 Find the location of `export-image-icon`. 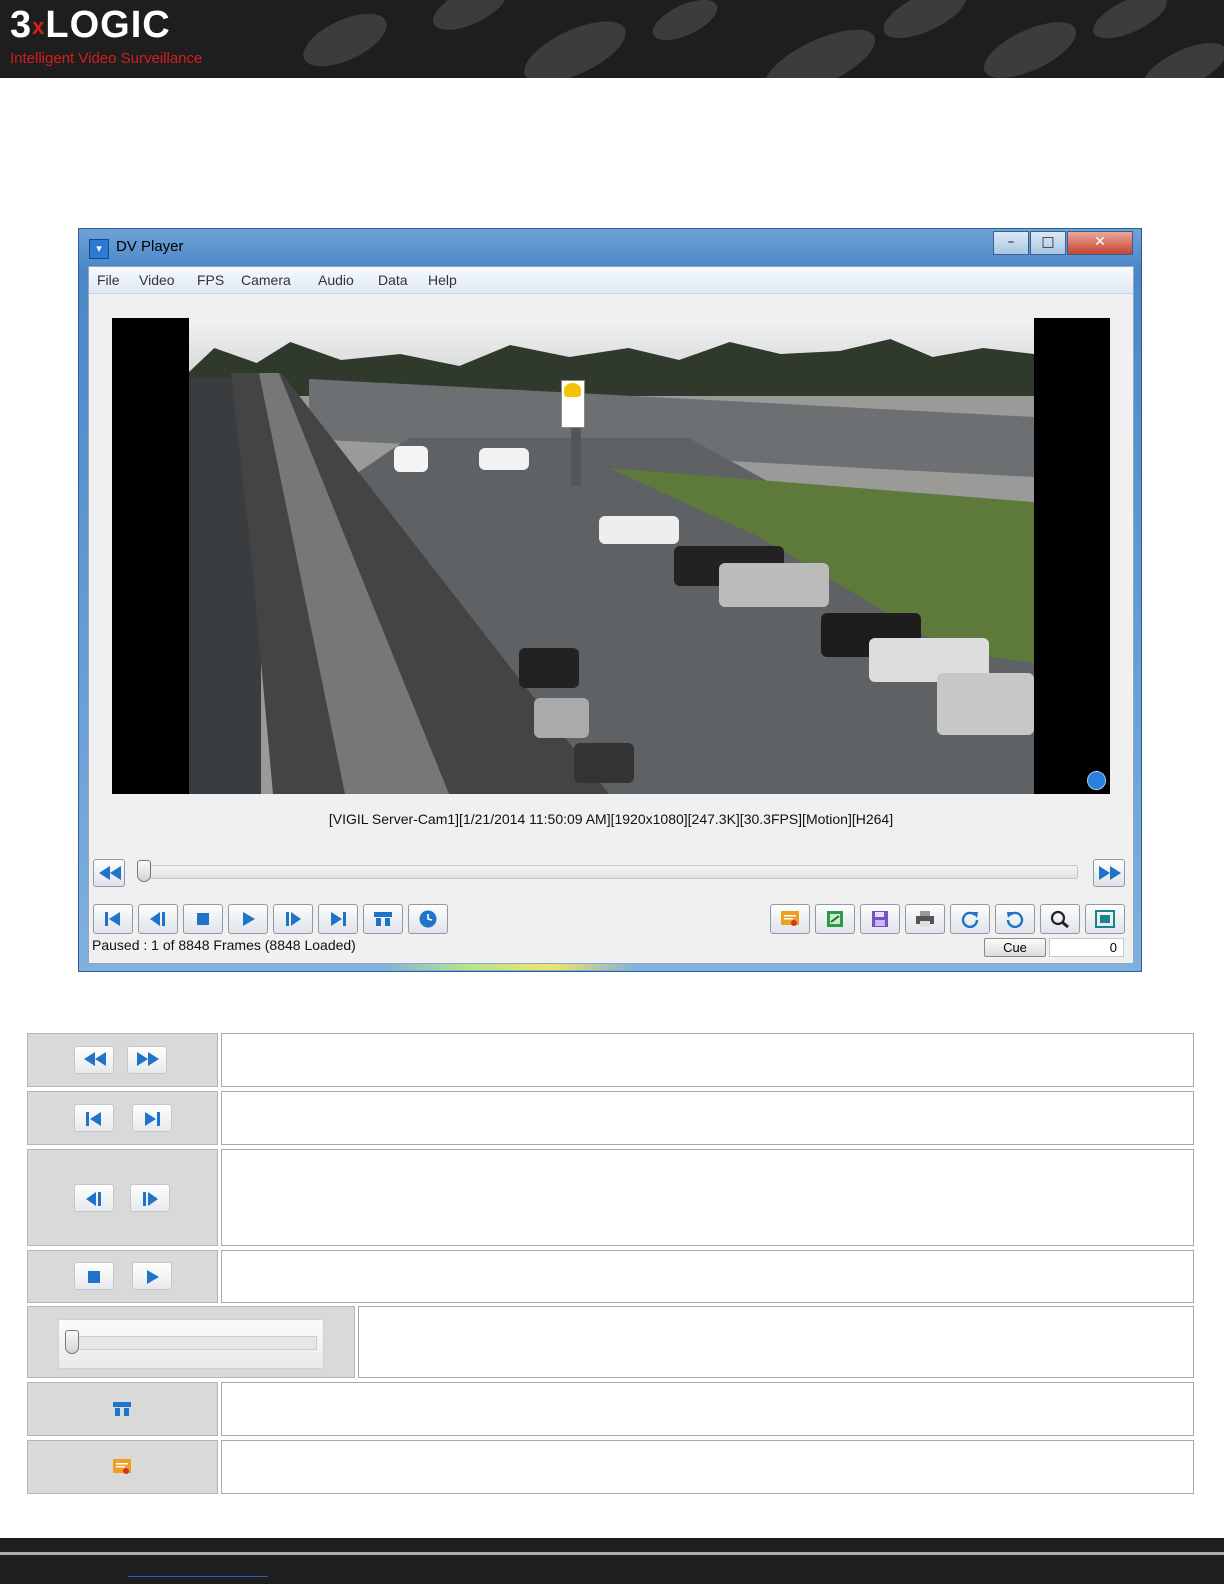

export-image-icon is located at coordinates (835, 919).